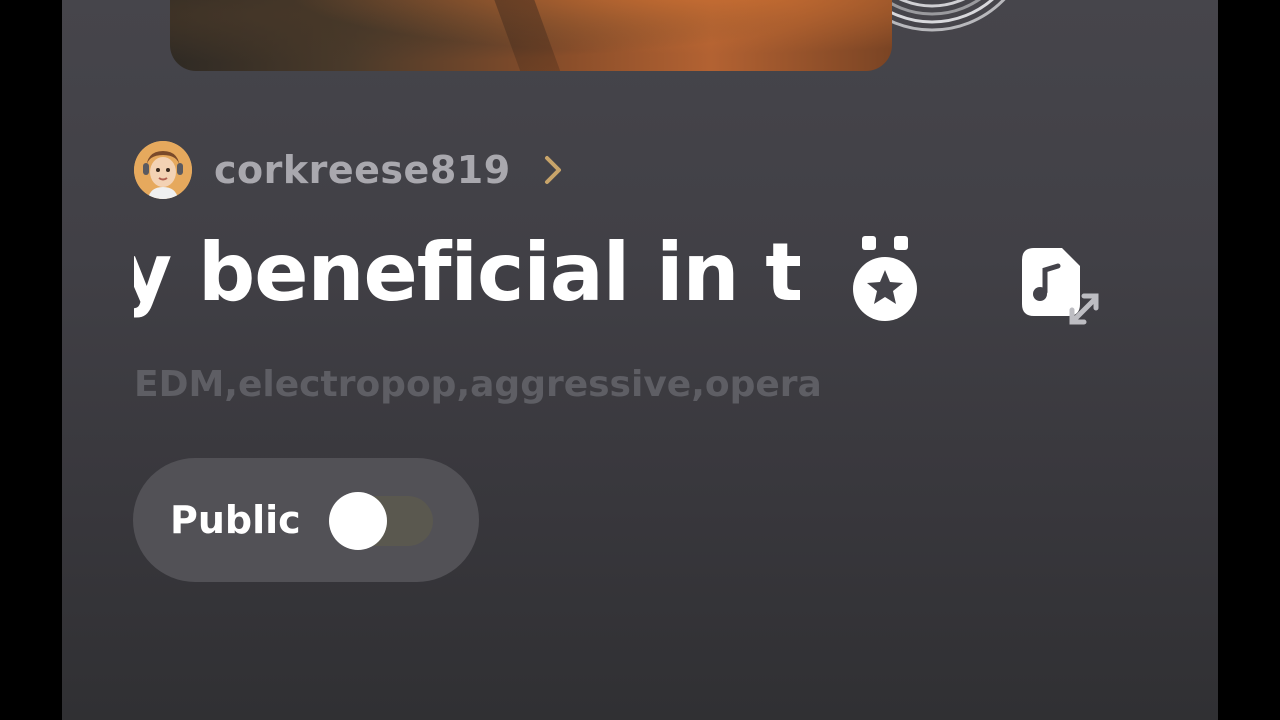 The width and height of the screenshot is (1280, 720). I want to click on cover-art-image, so click(531, 35).